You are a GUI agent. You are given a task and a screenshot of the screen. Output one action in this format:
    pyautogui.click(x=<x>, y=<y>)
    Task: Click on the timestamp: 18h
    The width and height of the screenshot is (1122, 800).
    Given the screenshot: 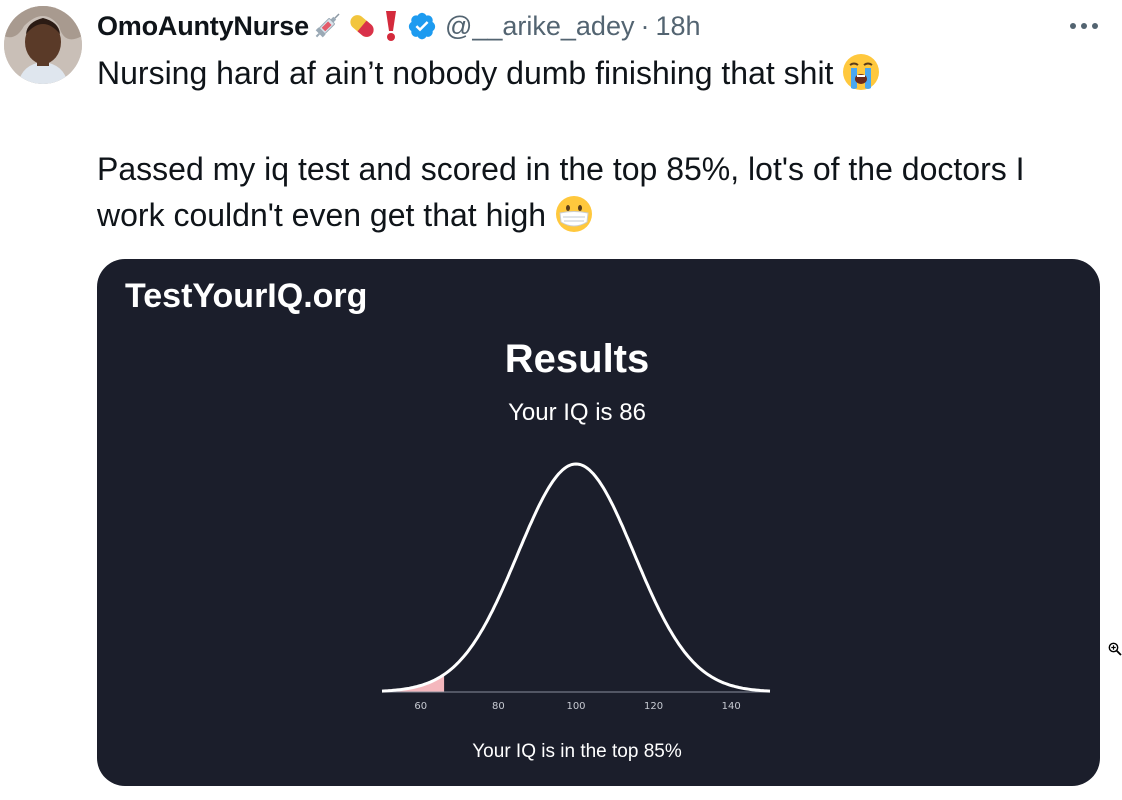 What is the action you would take?
    pyautogui.click(x=677, y=26)
    